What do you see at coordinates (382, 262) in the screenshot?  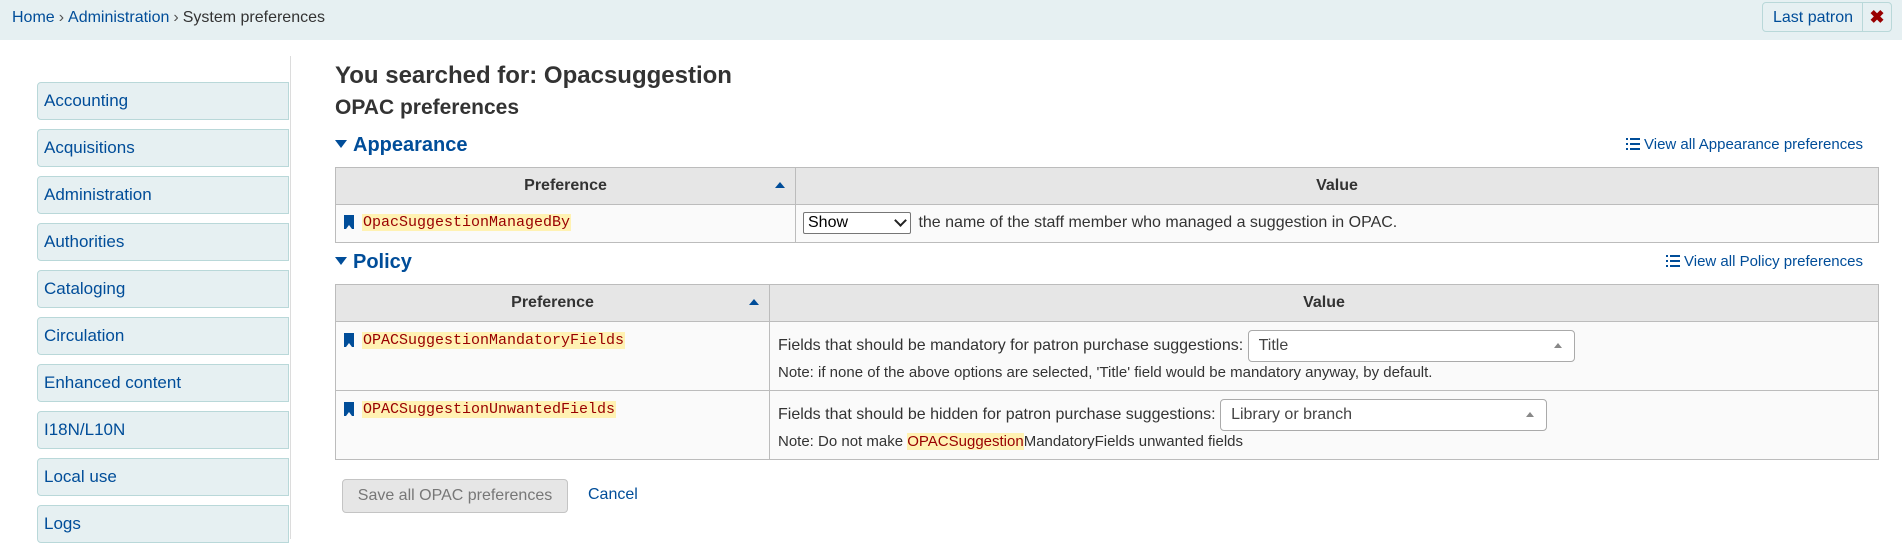 I see `section-policy-title: Policy` at bounding box center [382, 262].